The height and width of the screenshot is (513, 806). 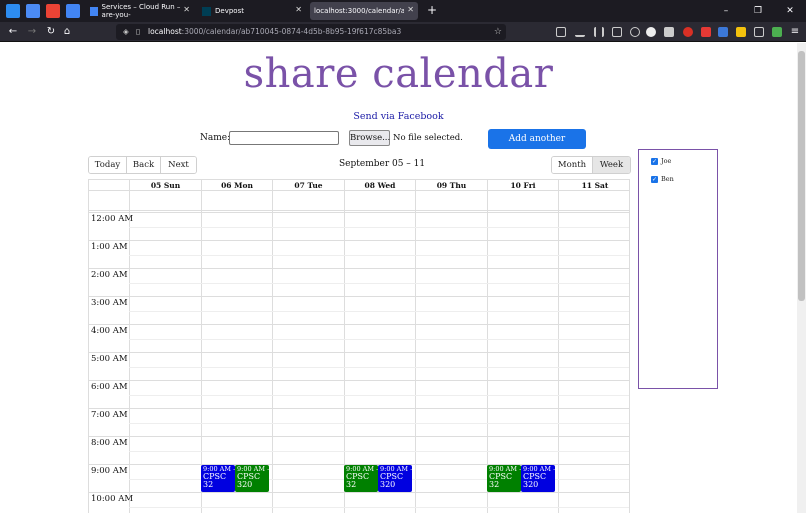 I want to click on all-day-row, so click(x=359, y=201).